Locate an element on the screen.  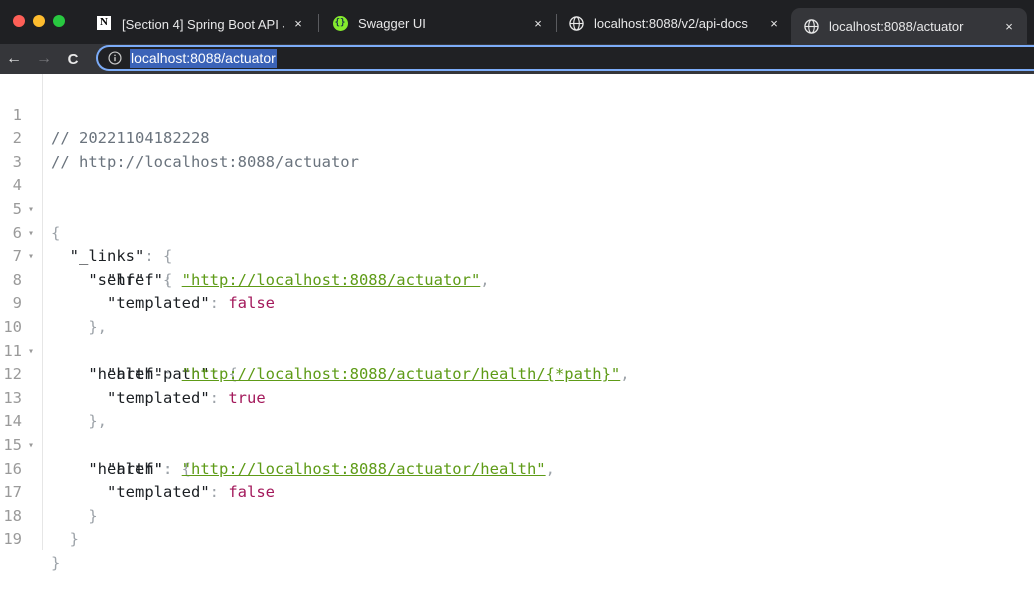
code-line: 1 // 20221104182228 is located at coordinates (517, 114).